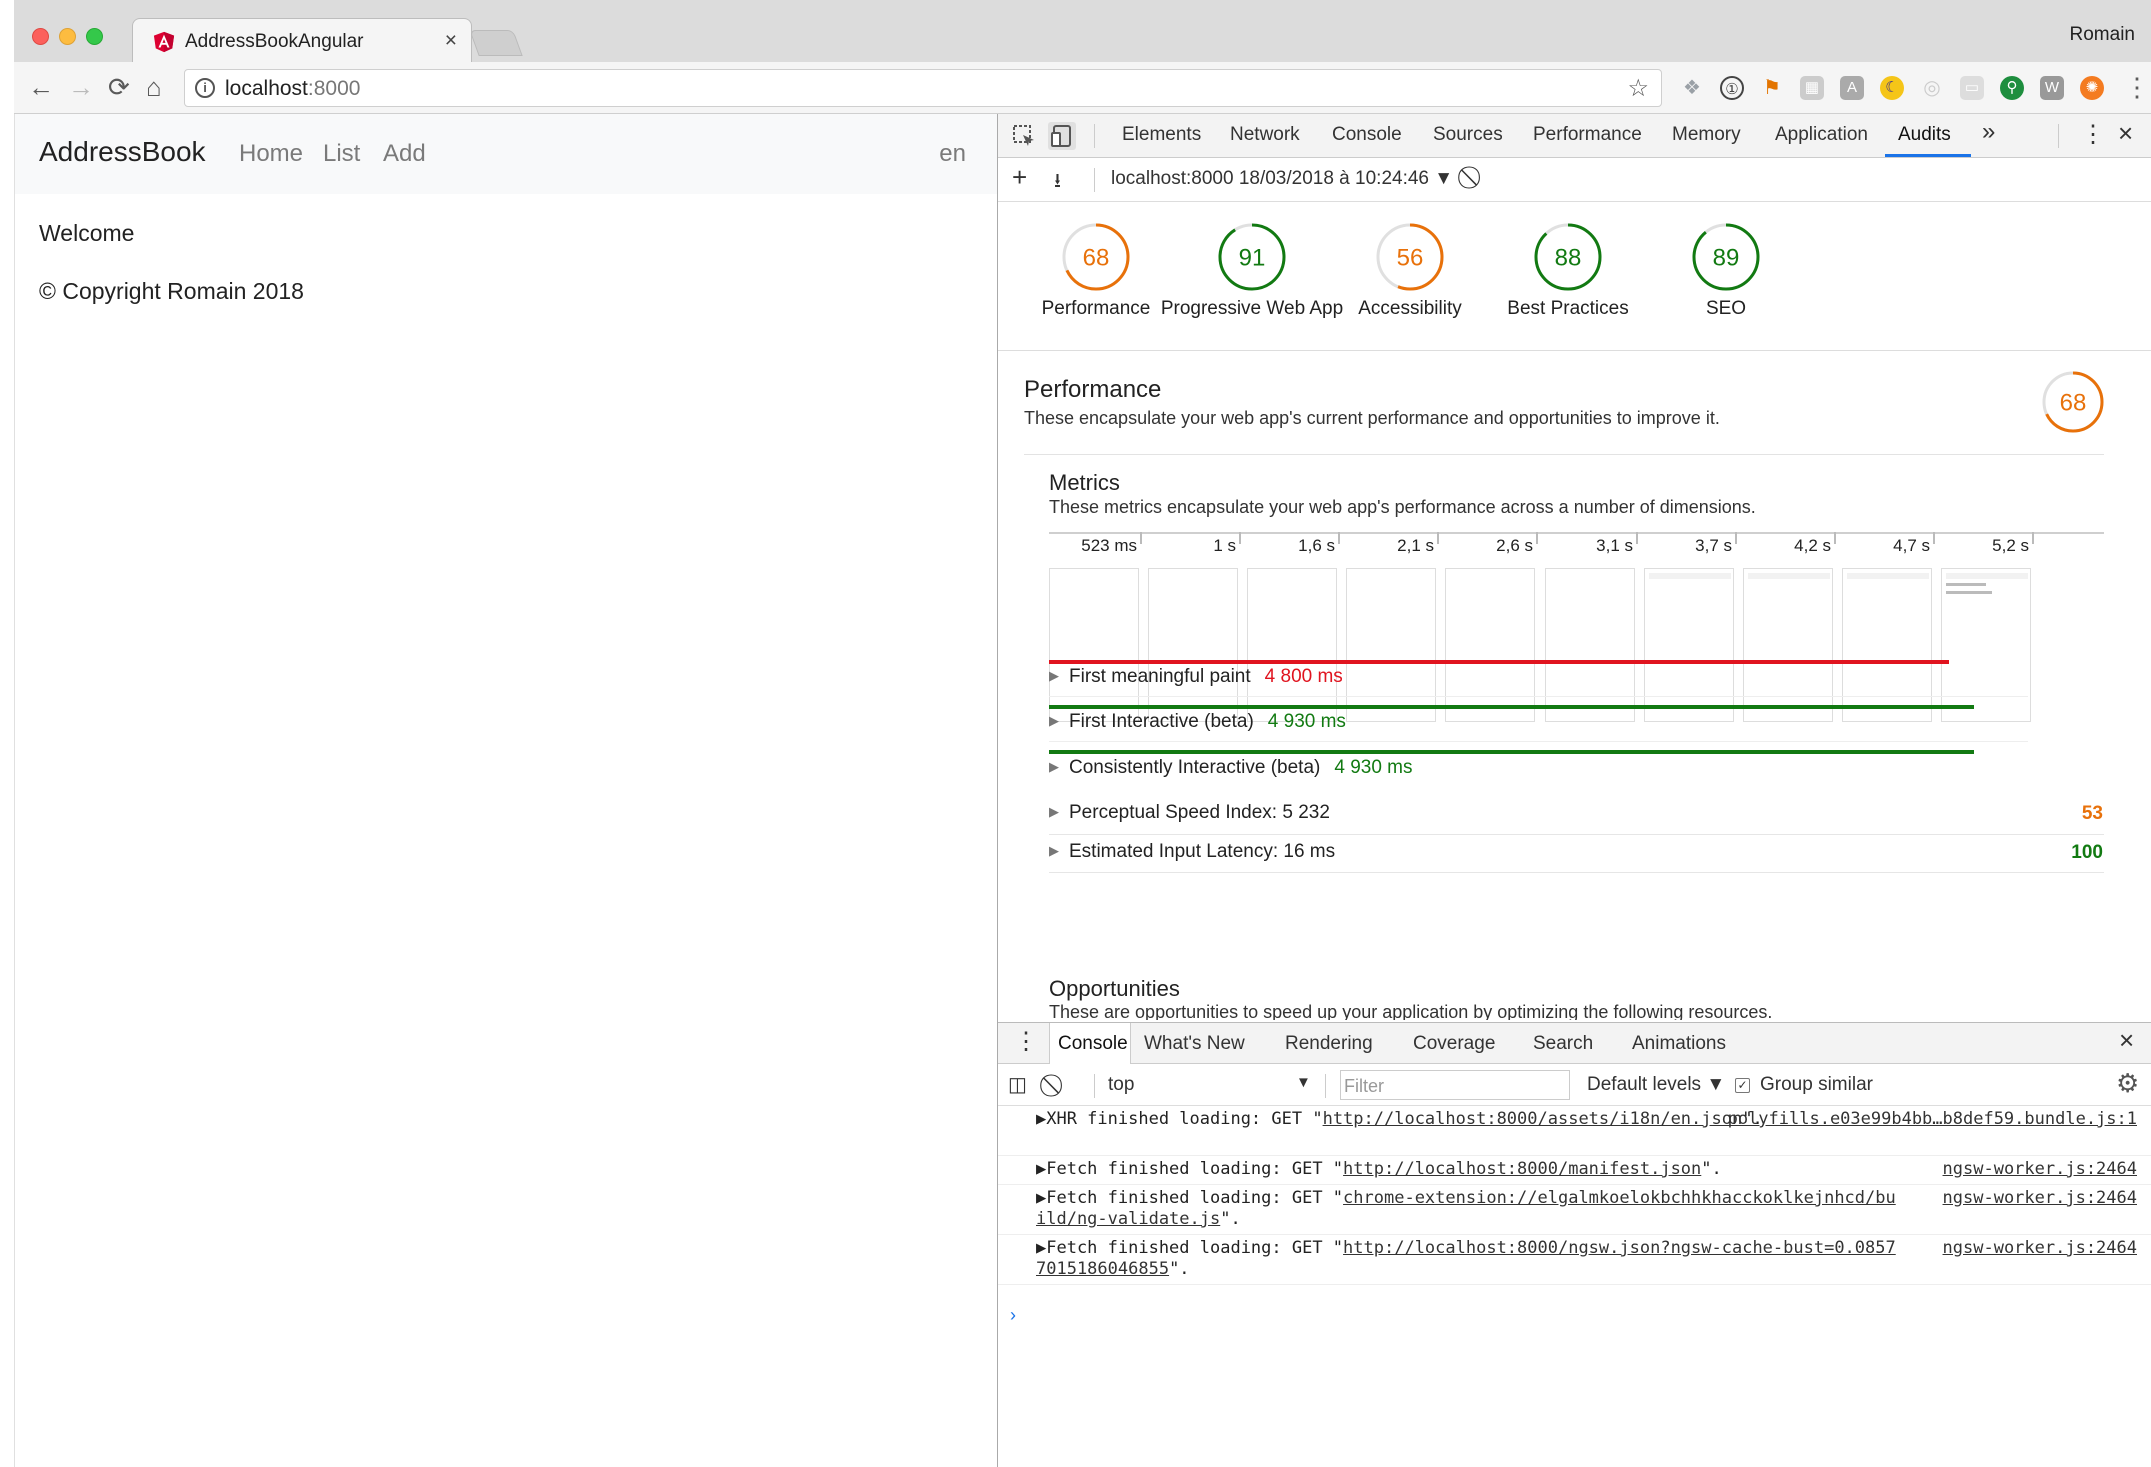 This screenshot has width=2151, height=1467. Describe the element at coordinates (1017, 1084) in the screenshot. I see `console-sidebar-icon: ◫` at that location.